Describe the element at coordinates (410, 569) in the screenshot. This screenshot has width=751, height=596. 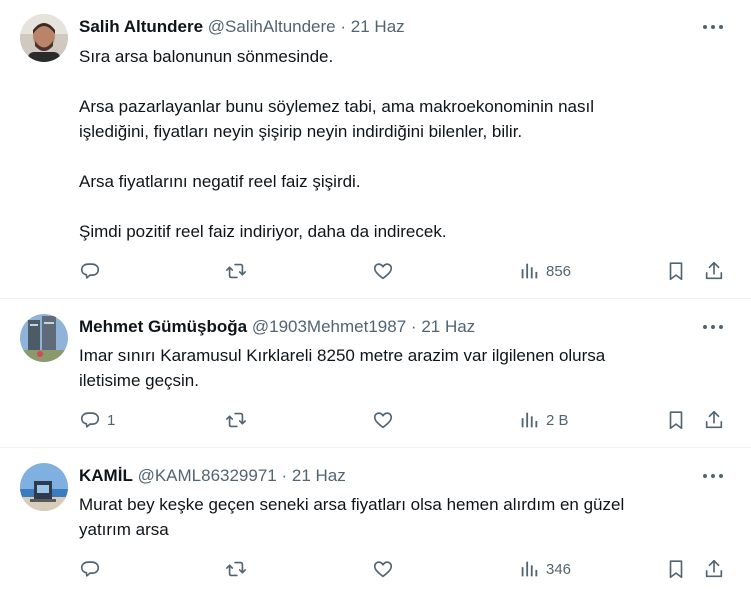
I see `tweet-actions: 346` at that location.